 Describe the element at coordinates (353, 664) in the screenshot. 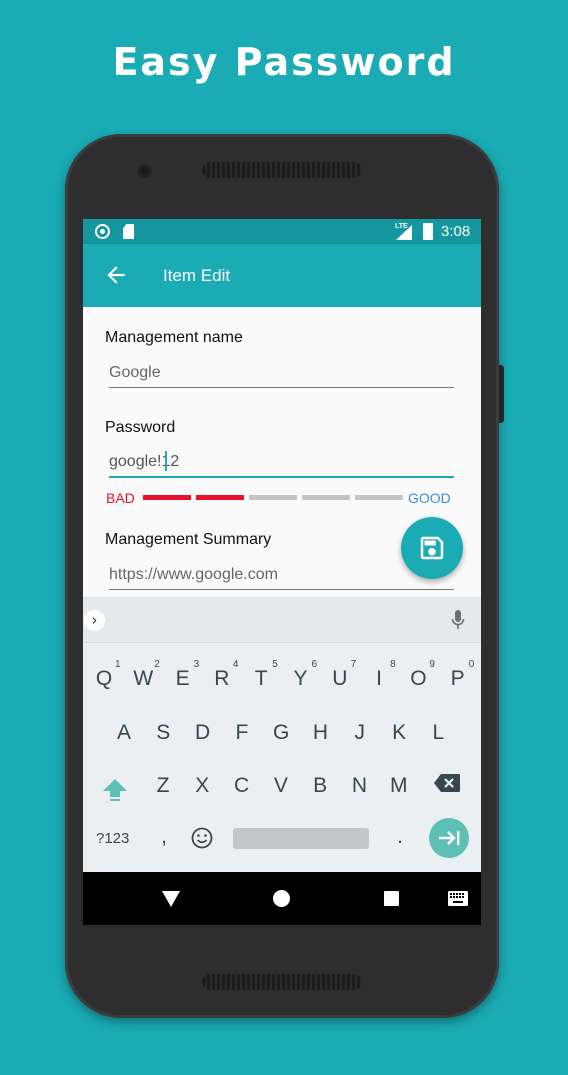

I see `key-hint: 7` at that location.